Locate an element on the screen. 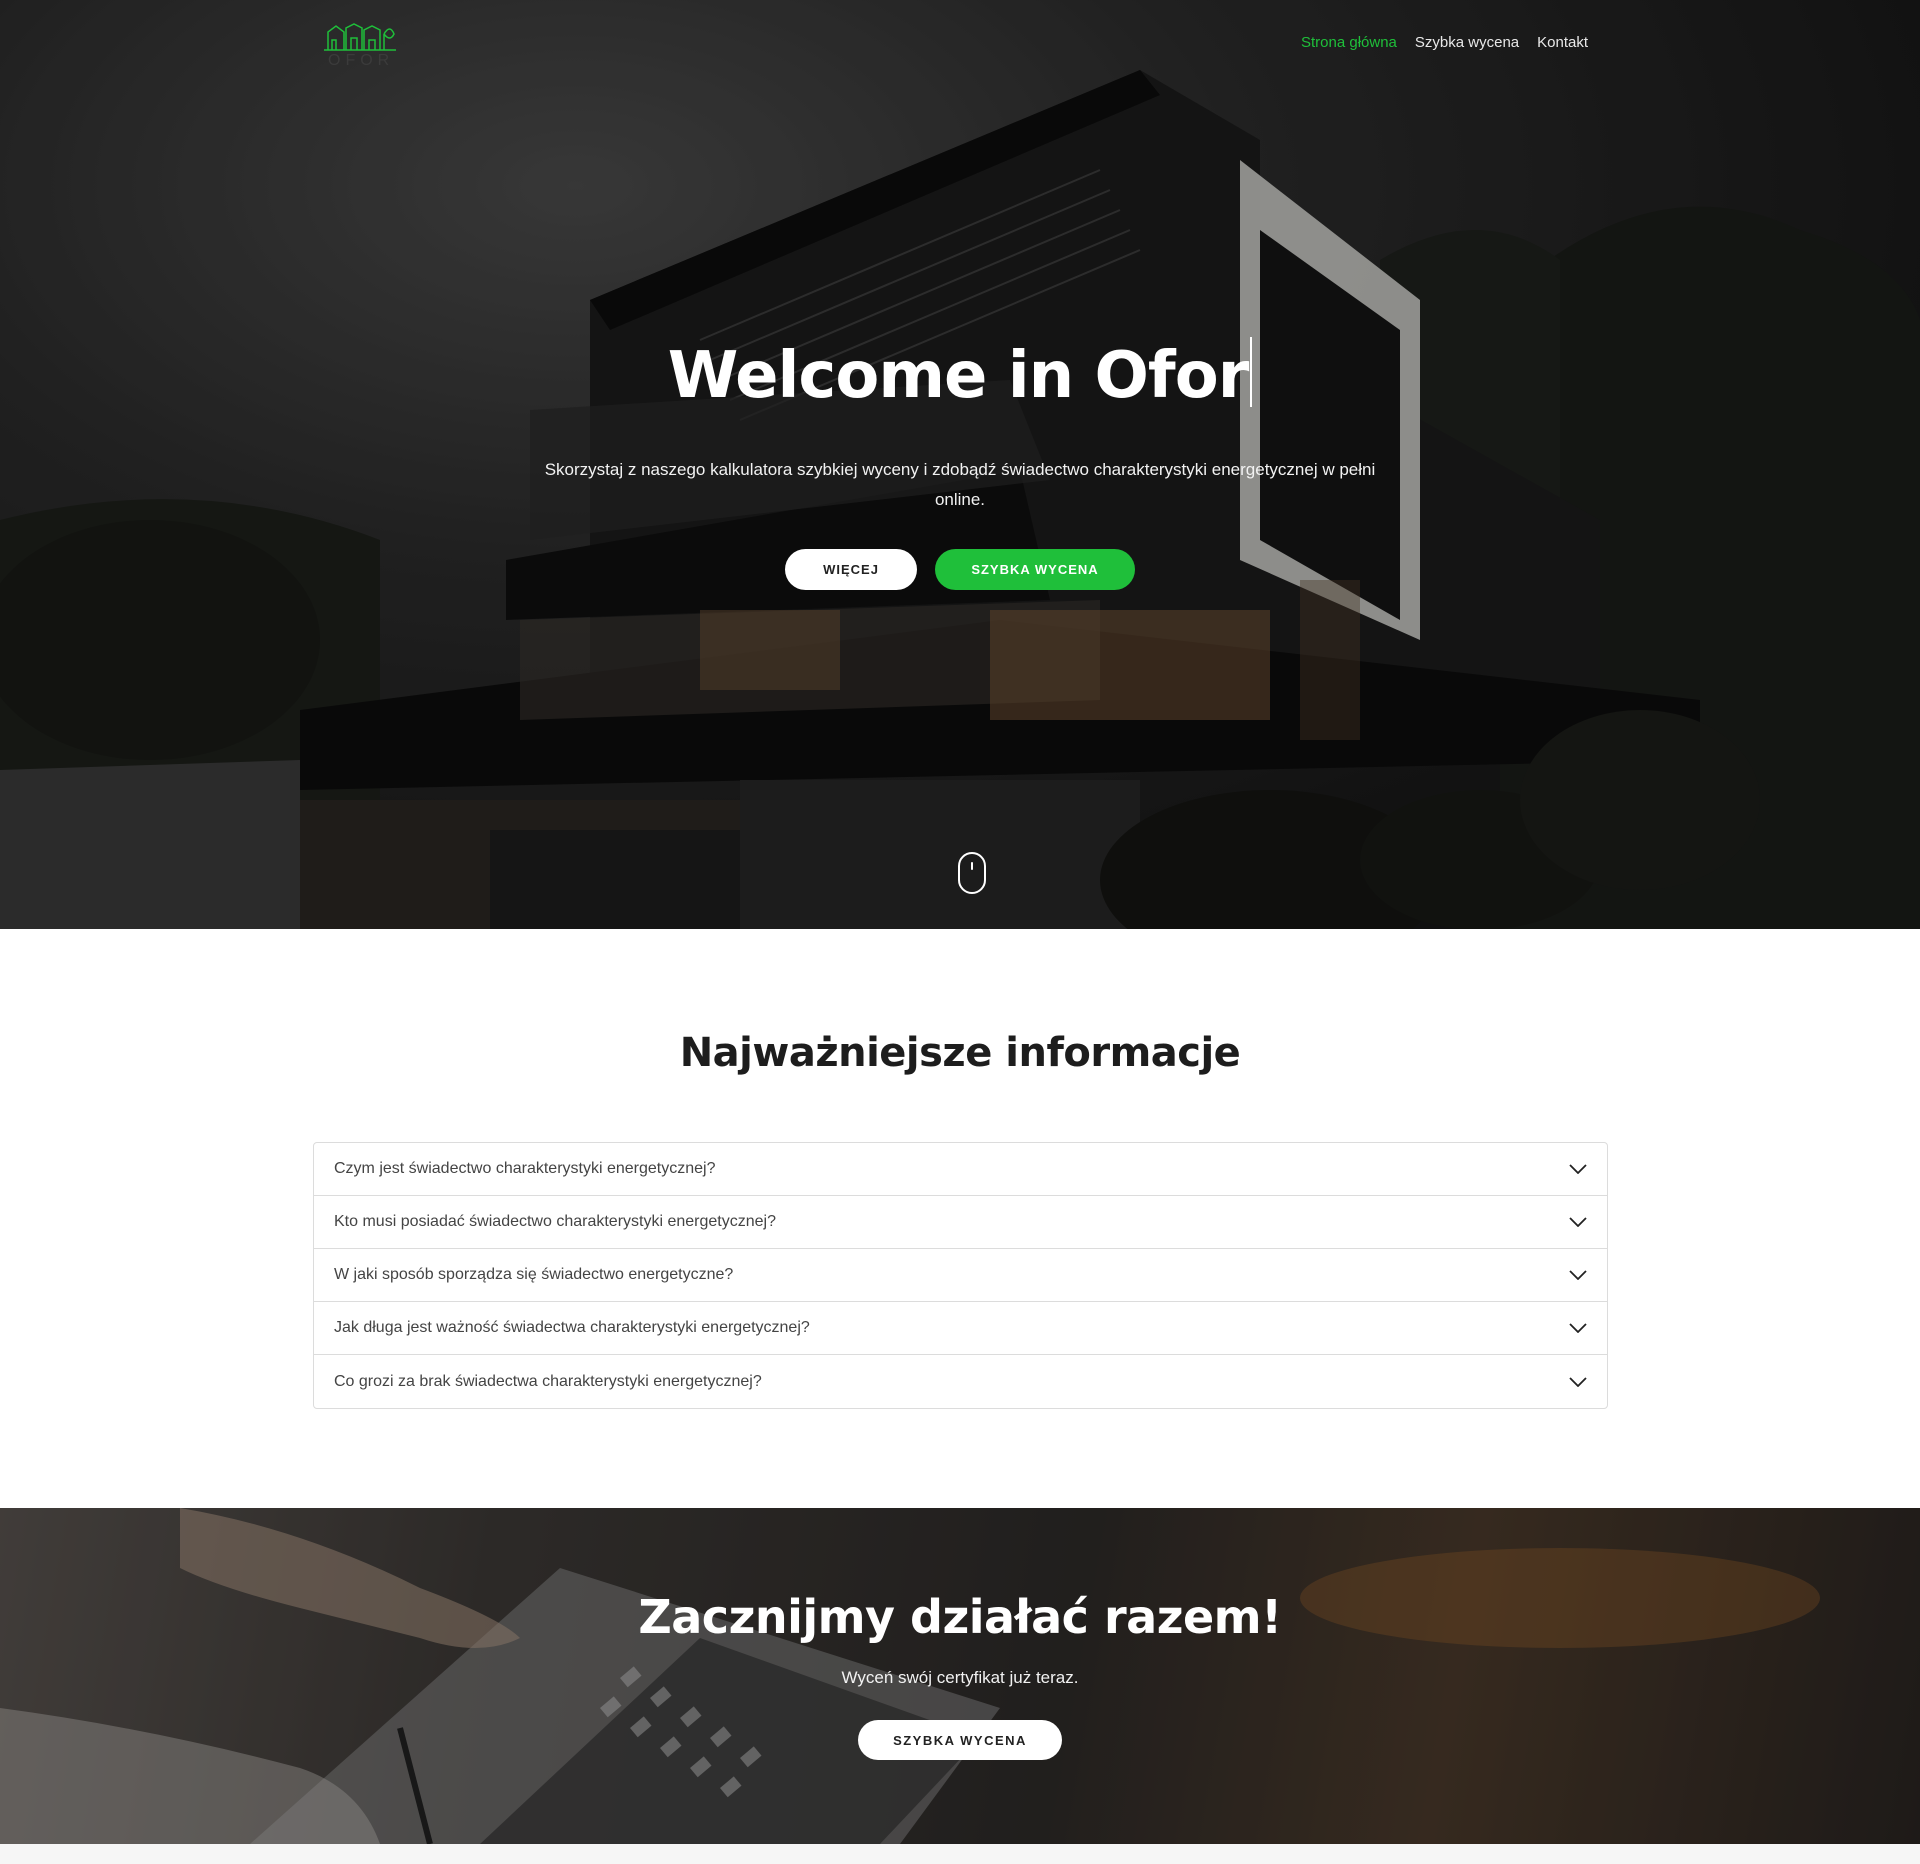 The height and width of the screenshot is (1864, 1920). hero-title: Welcome in Ofor is located at coordinates (960, 375).